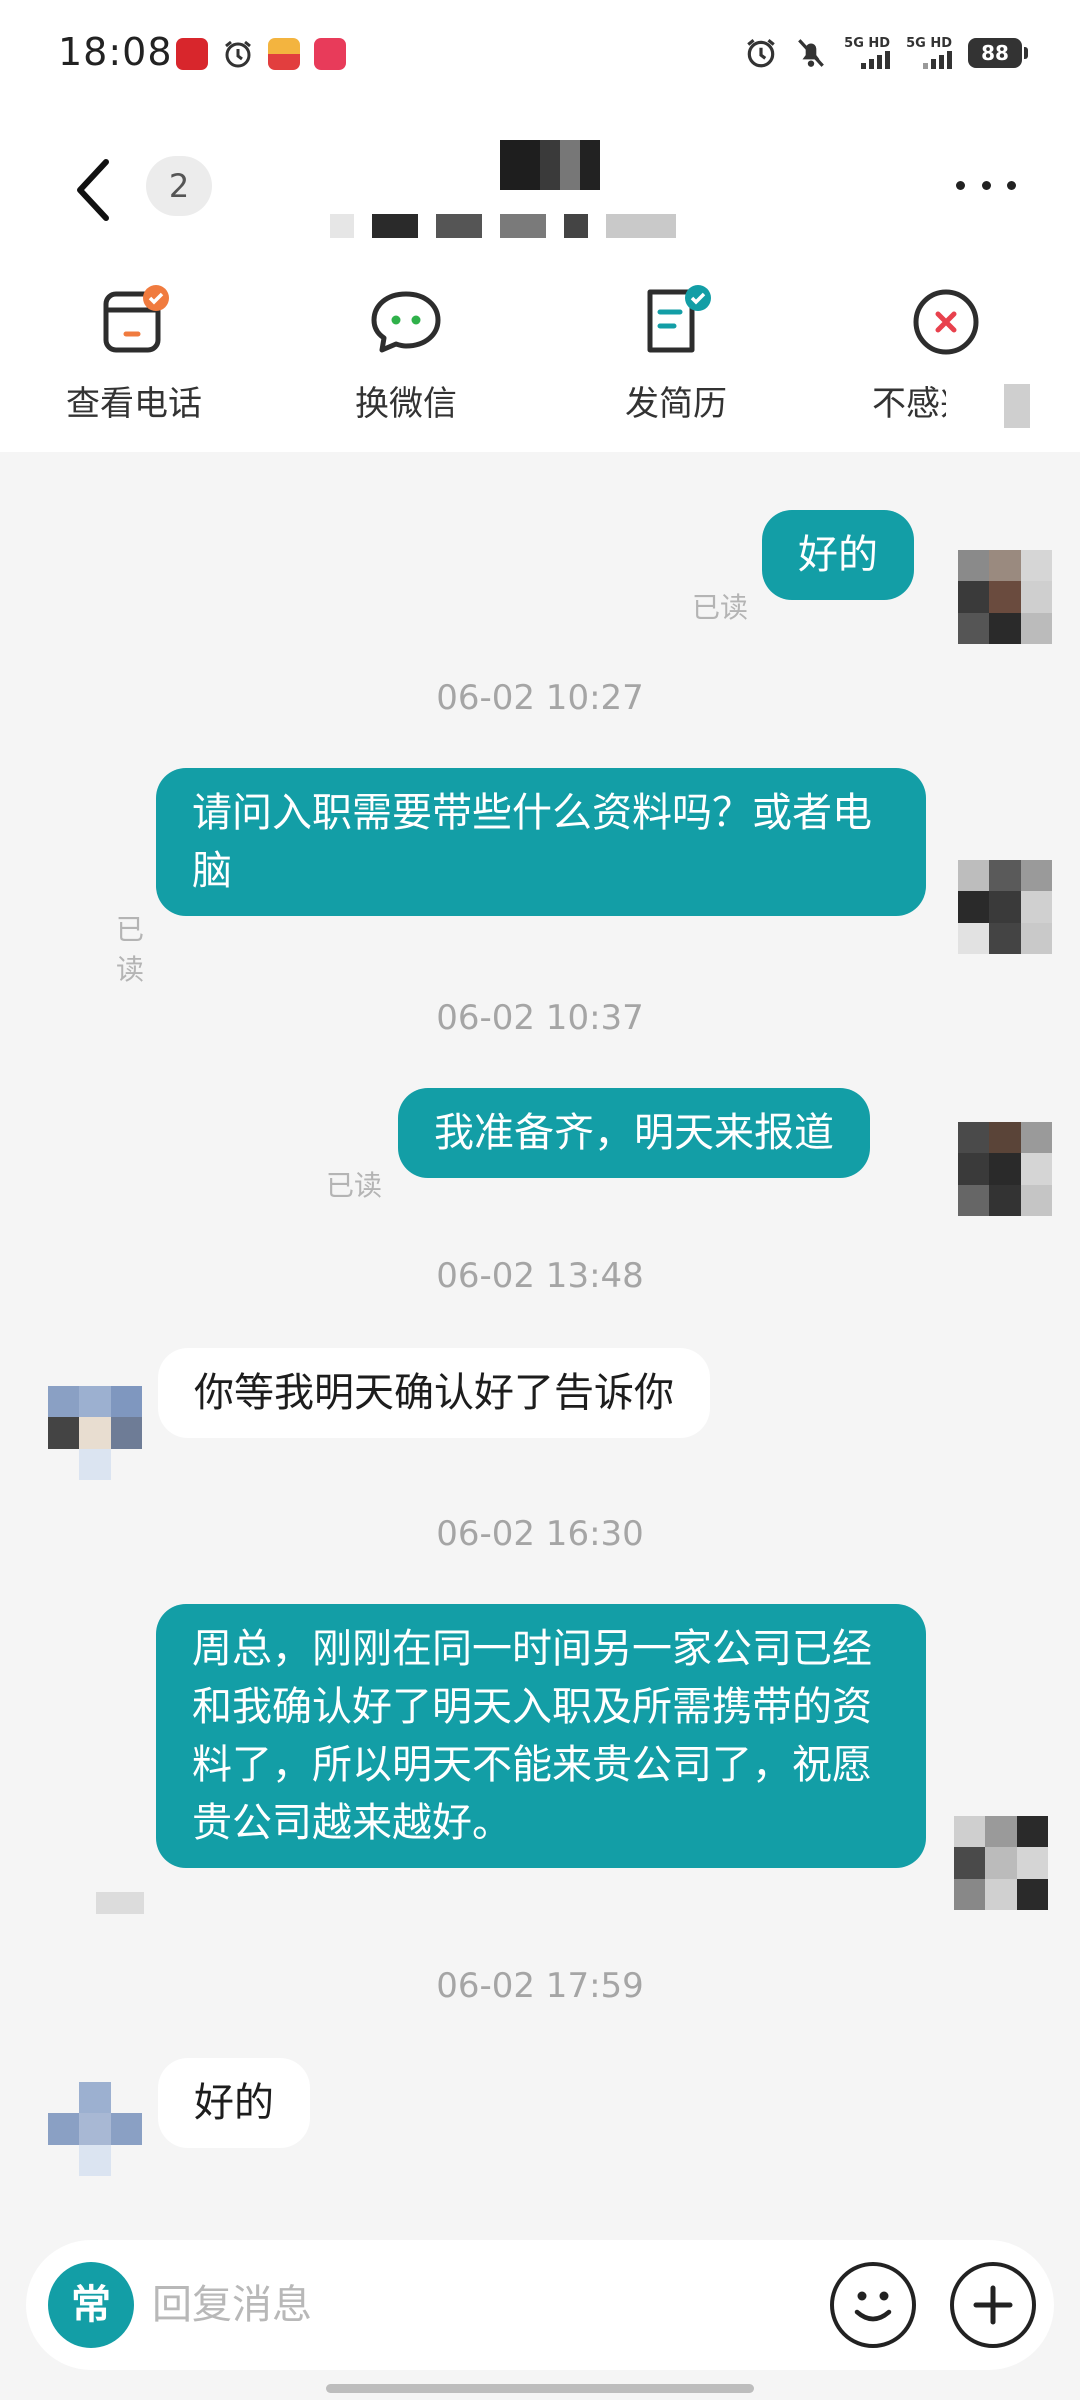 This screenshot has width=1080, height=2400. Describe the element at coordinates (676, 322) in the screenshot. I see `resume-icon` at that location.